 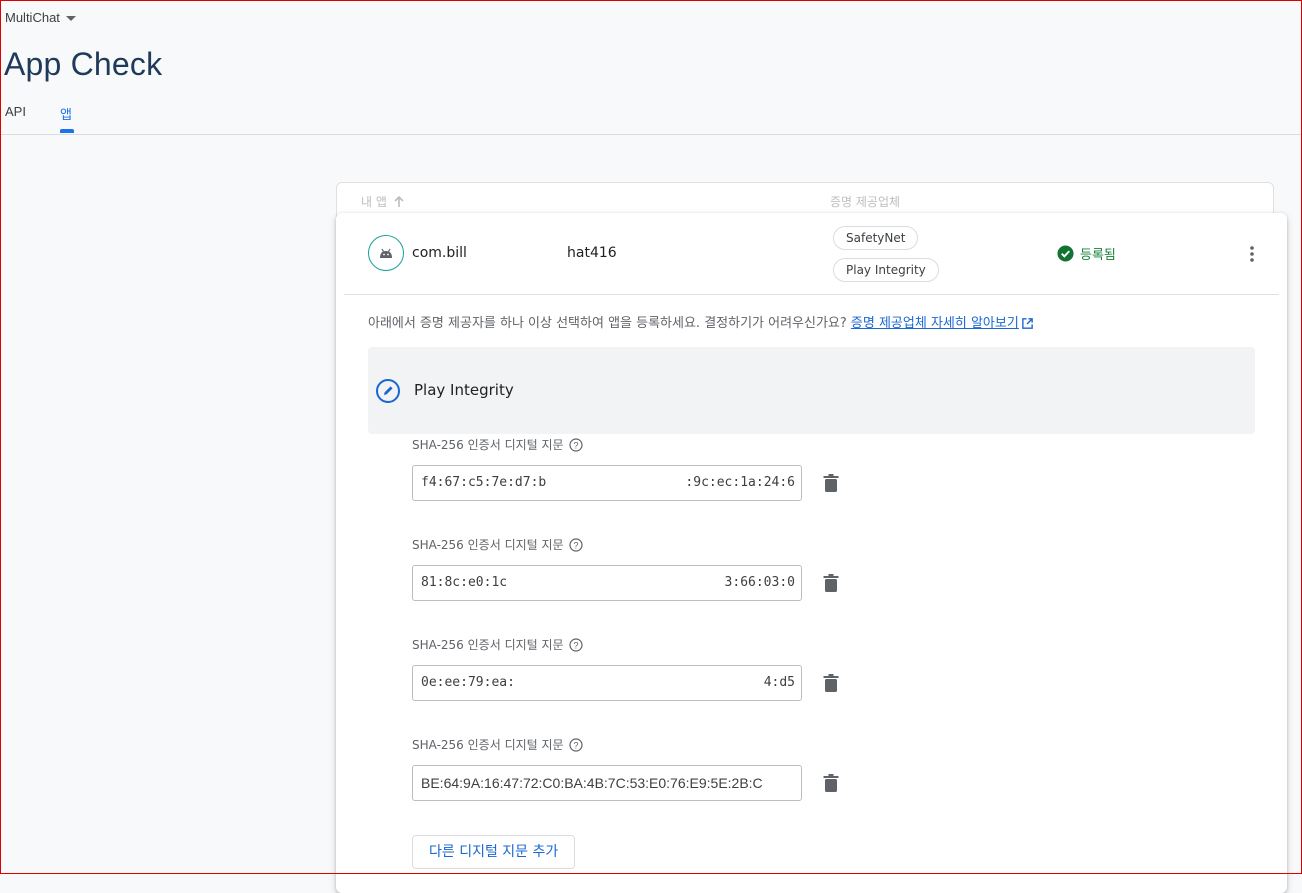 What do you see at coordinates (399, 201) in the screenshot?
I see `arrow-up-icon` at bounding box center [399, 201].